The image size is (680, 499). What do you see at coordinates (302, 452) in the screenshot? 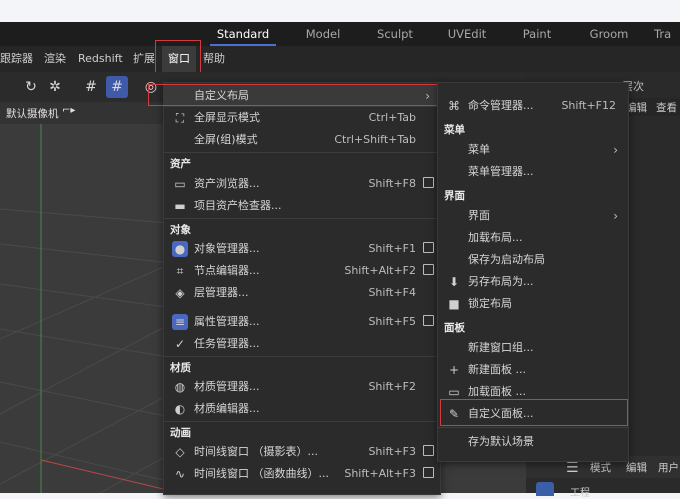
I see `menu-item-timeline-dopesheet: ◇ 时间线窗口 （摄影表）... Shift+F3` at bounding box center [302, 452].